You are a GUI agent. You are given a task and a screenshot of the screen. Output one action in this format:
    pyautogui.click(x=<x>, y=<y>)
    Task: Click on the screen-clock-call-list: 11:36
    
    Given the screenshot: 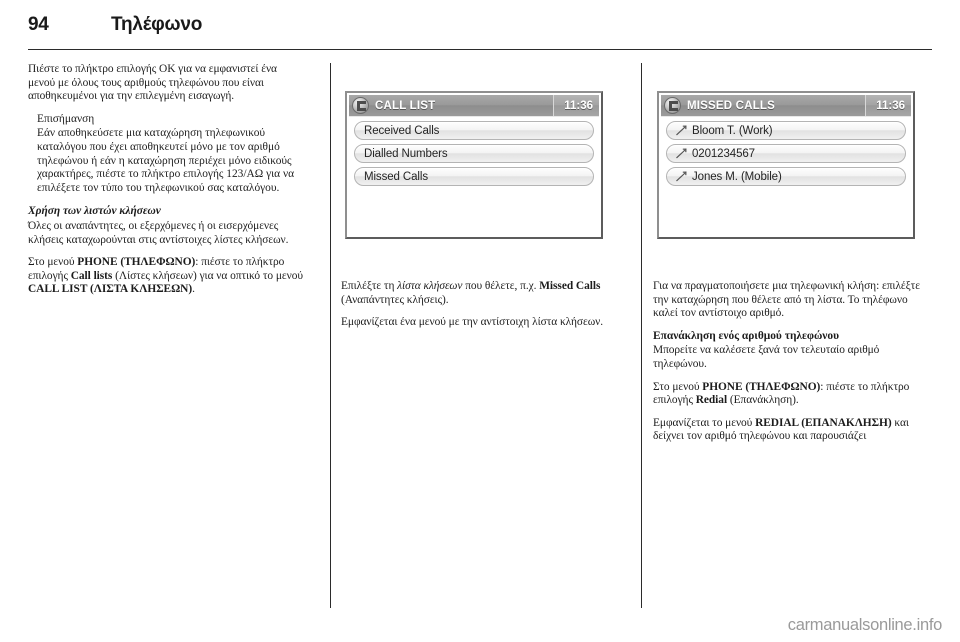 What is the action you would take?
    pyautogui.click(x=576, y=105)
    